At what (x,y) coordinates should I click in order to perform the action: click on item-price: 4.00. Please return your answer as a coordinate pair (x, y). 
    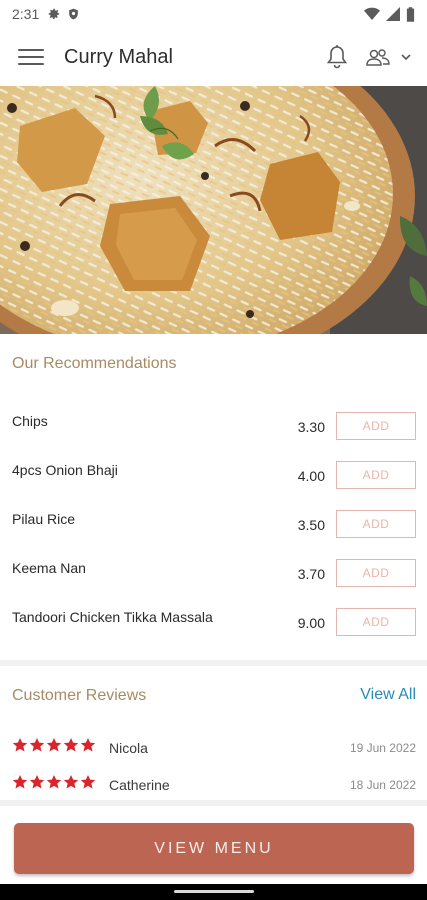
    Looking at the image, I should click on (311, 476).